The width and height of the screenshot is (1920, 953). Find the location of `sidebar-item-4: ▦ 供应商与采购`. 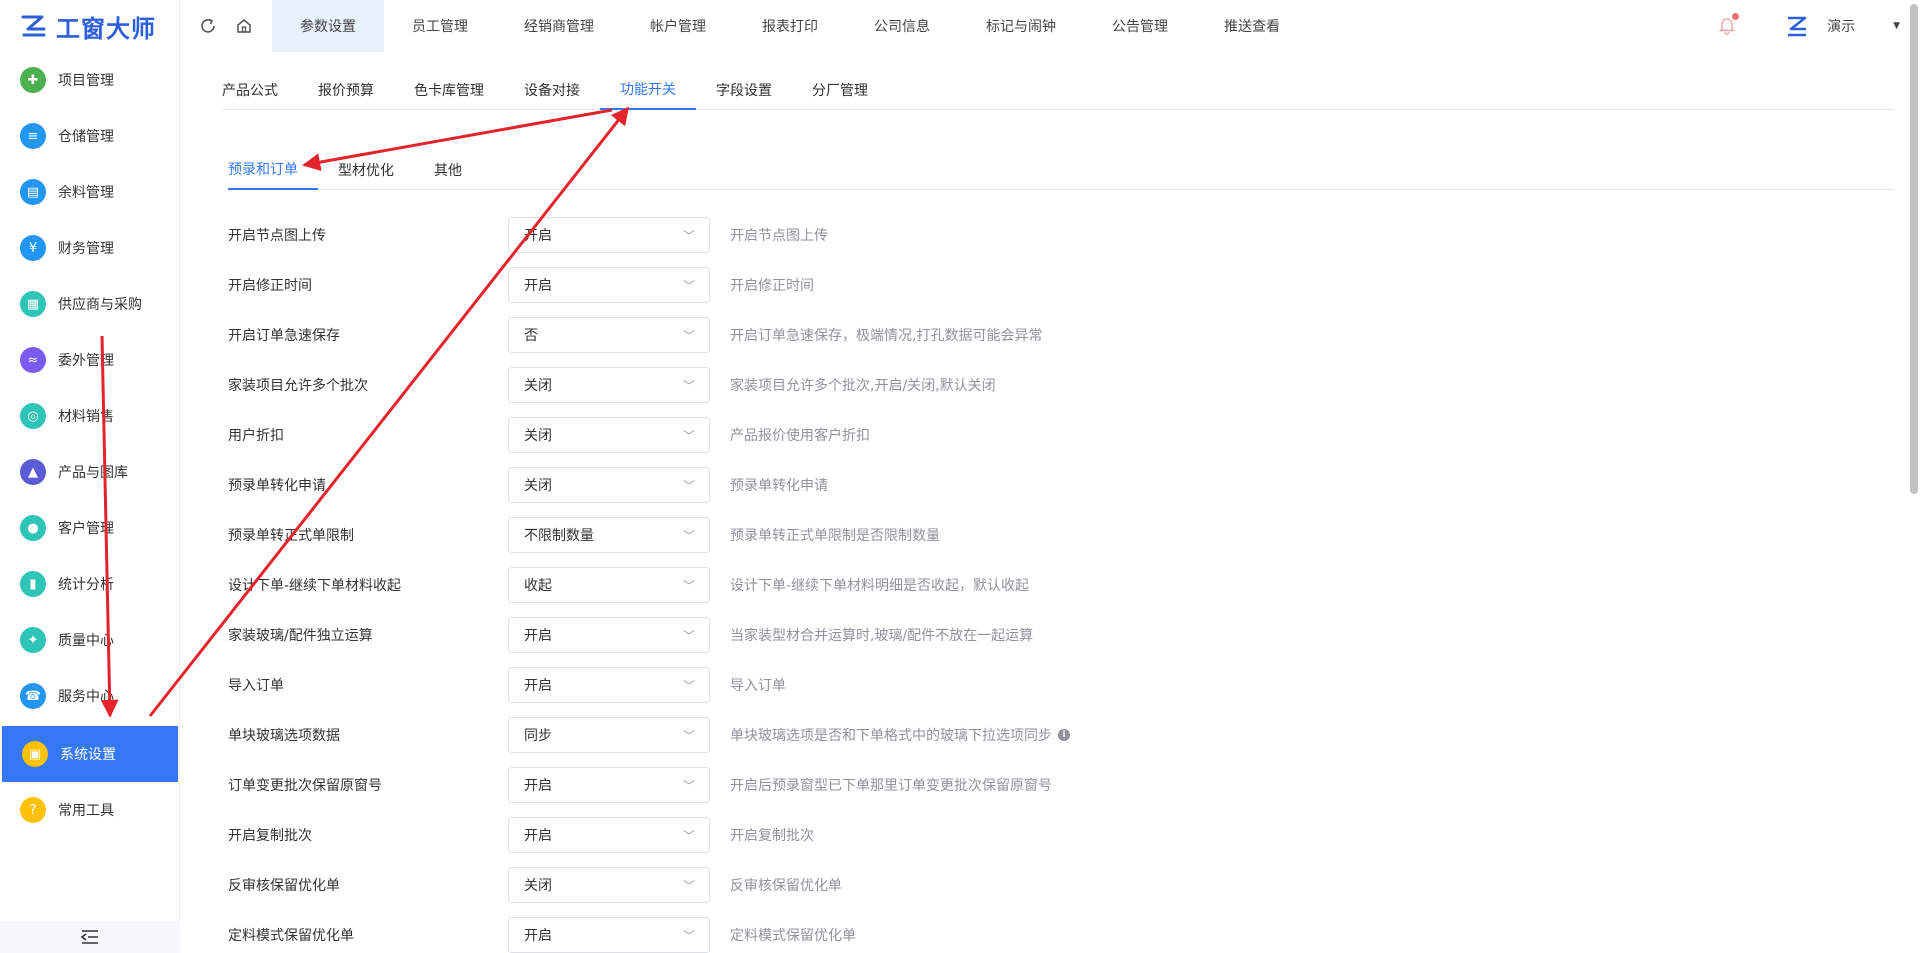

sidebar-item-4: ▦ 供应商与采购 is located at coordinates (89, 304).